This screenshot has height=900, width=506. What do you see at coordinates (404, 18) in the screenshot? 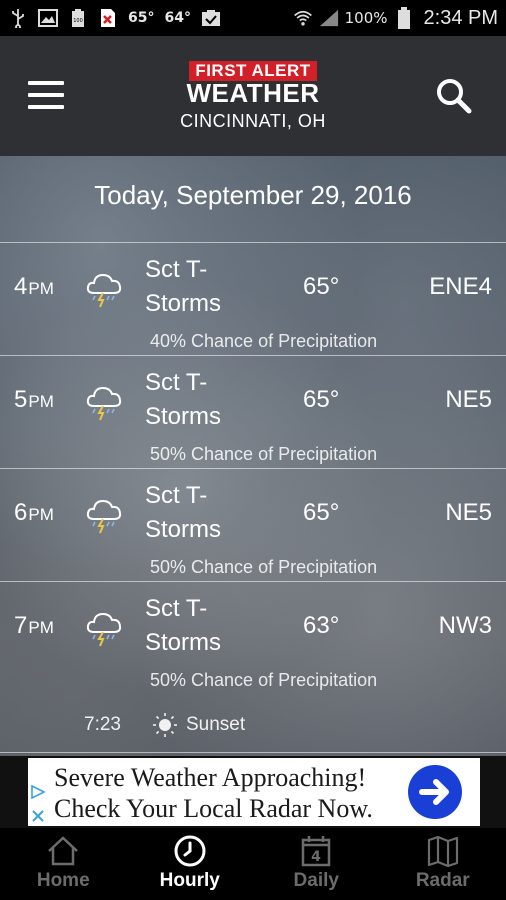
I see `battery-icon` at bounding box center [404, 18].